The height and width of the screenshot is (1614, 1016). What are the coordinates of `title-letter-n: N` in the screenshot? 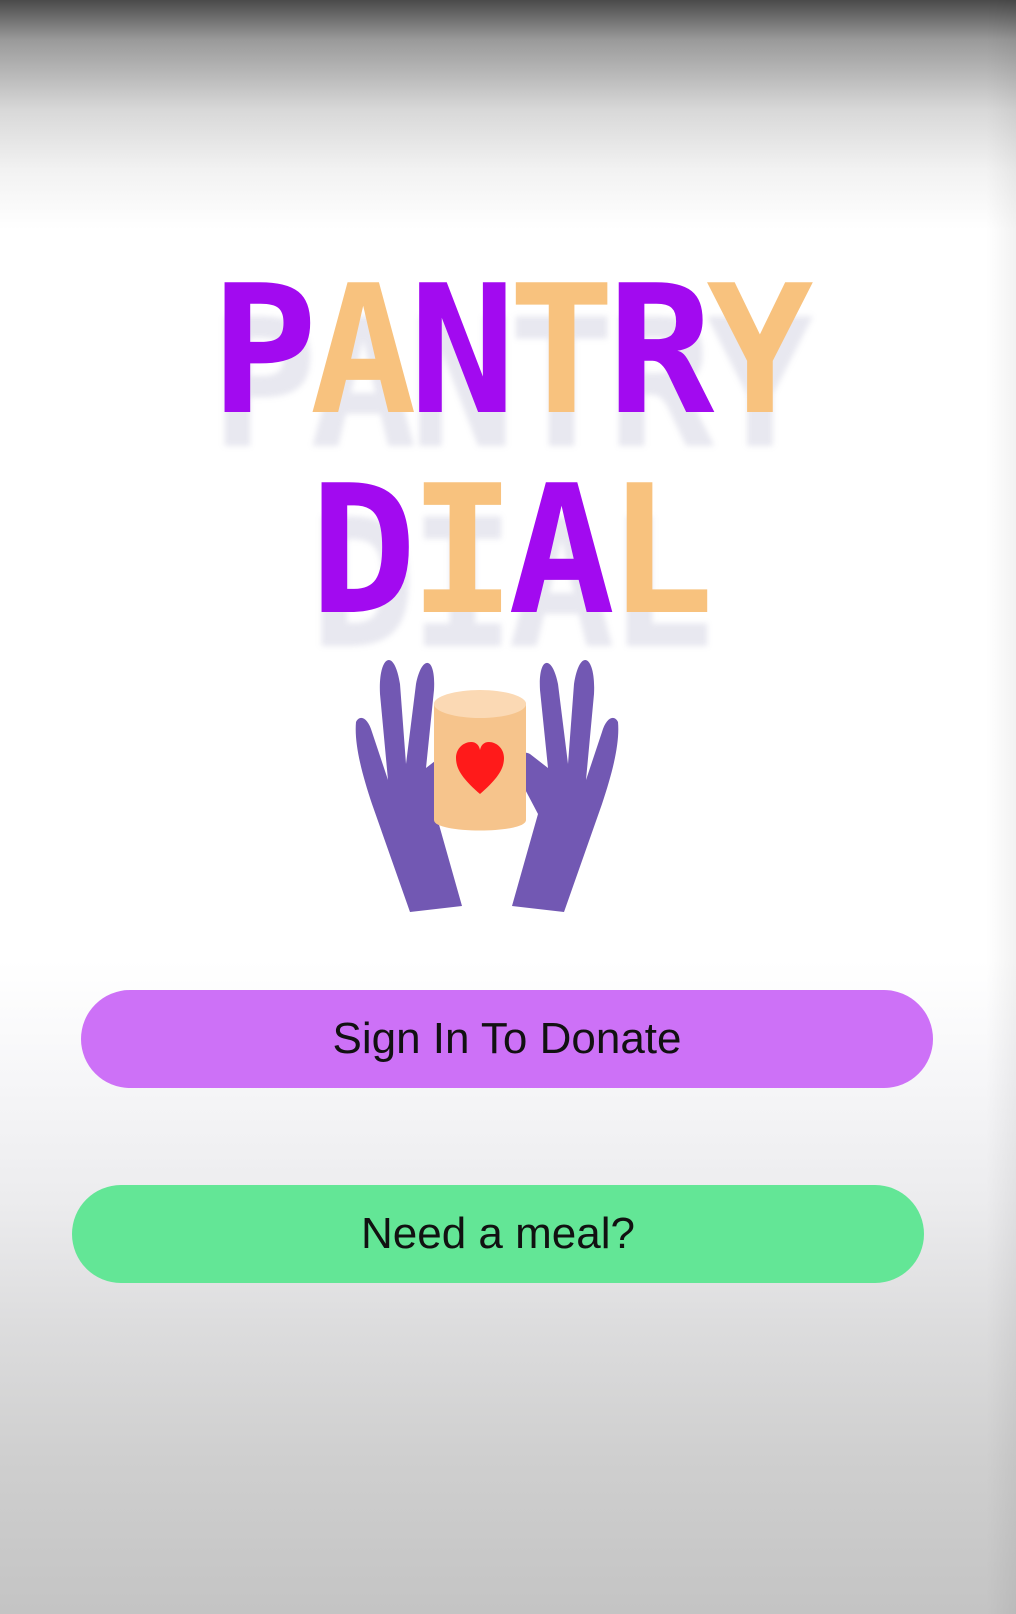 It's located at (462, 350).